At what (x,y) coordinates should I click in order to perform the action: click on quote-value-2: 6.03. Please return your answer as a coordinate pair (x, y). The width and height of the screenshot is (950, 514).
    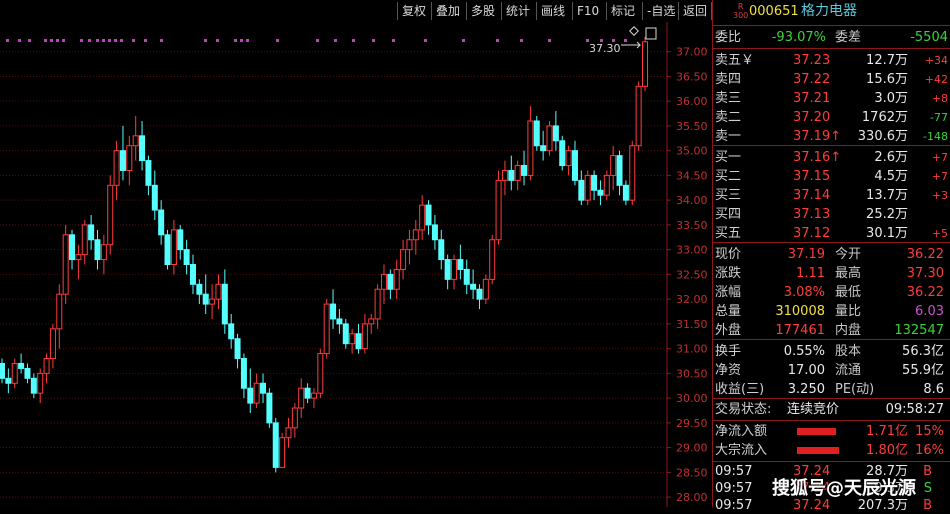
    Looking at the image, I should click on (929, 311).